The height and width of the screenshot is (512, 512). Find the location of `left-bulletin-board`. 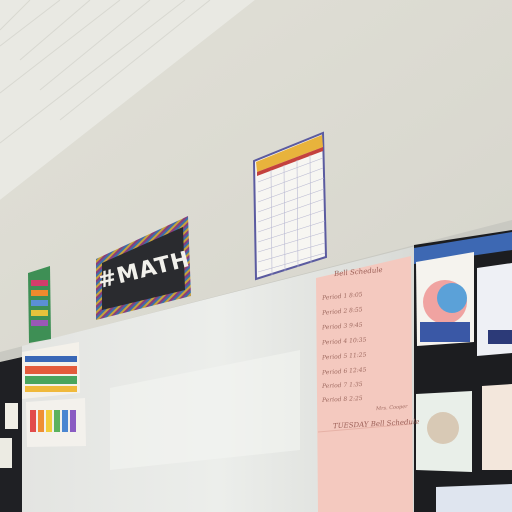

left-bulletin-board is located at coordinates (11, 434).